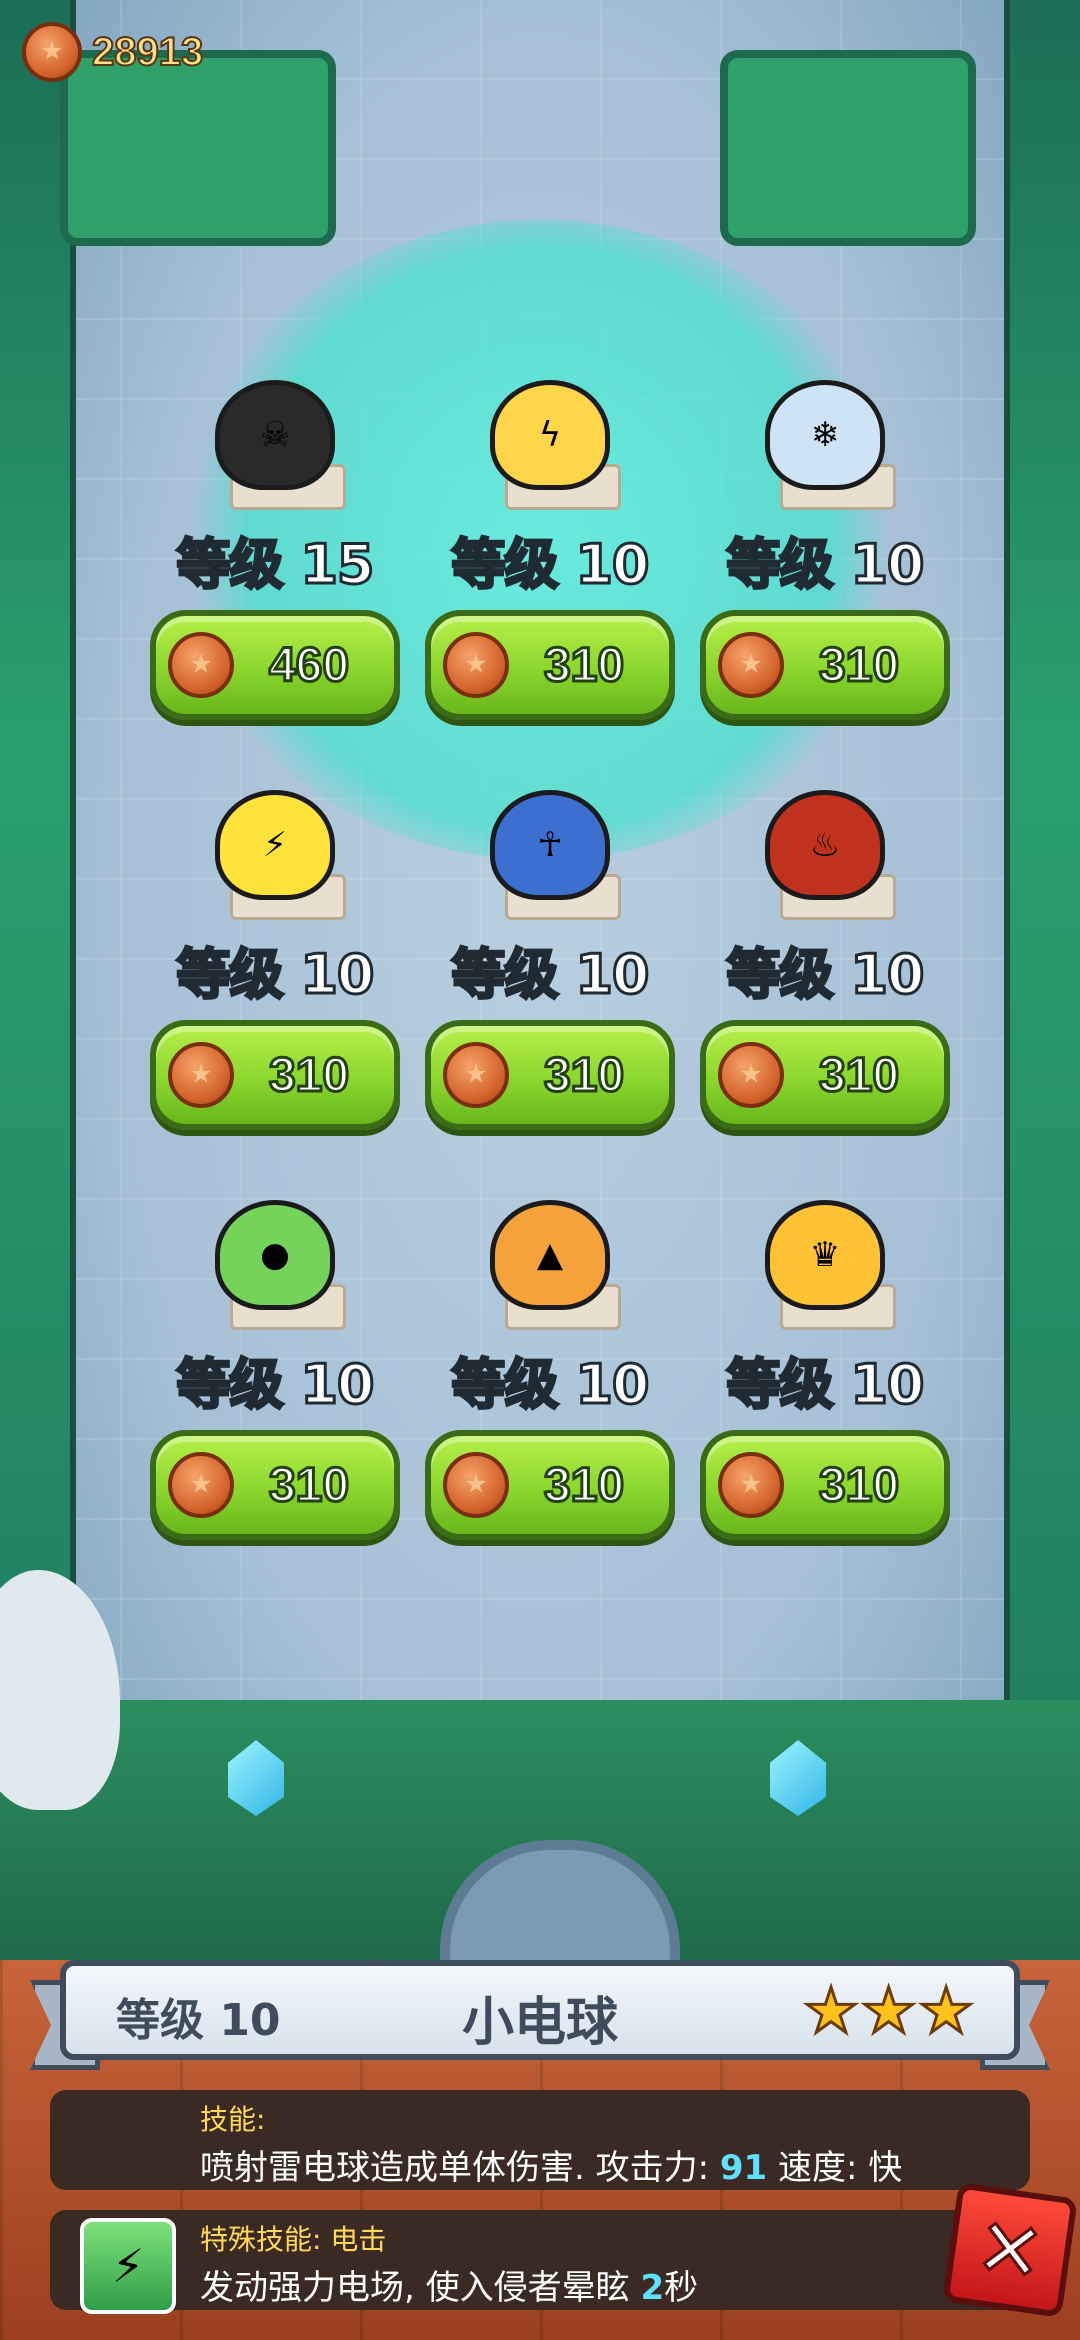  I want to click on electric-beast-monster: ⚡, so click(275, 845).